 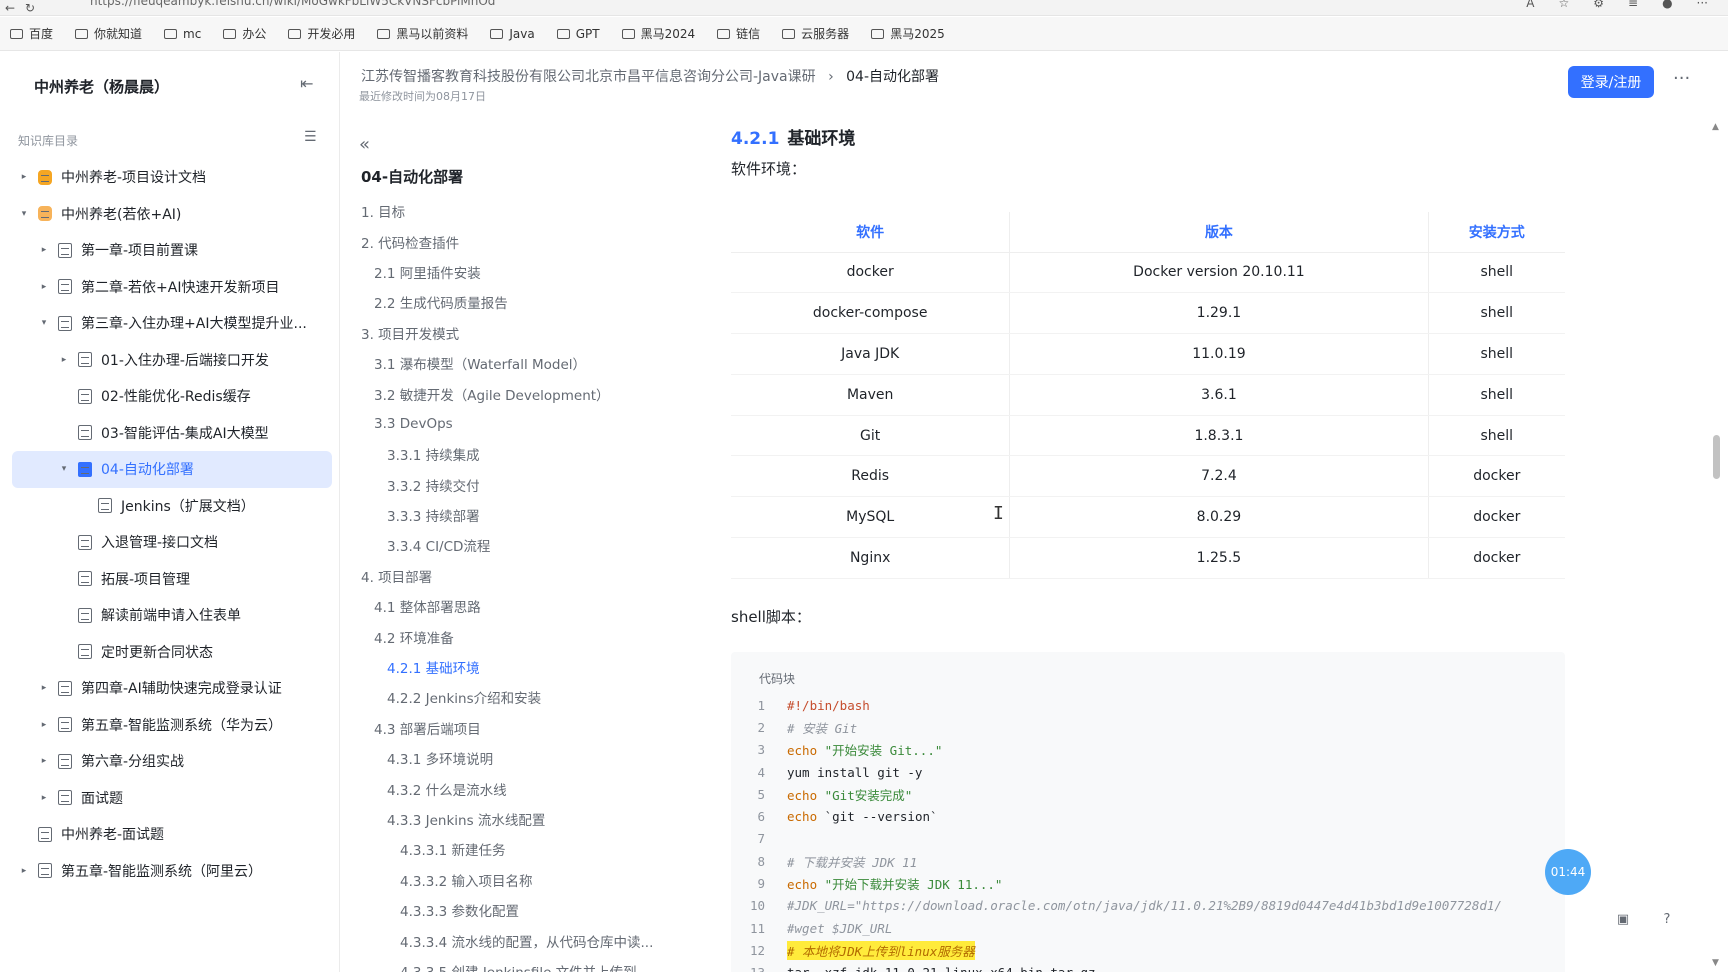 I want to click on tree-item: 解读前端申请入住表单, so click(x=172, y=615).